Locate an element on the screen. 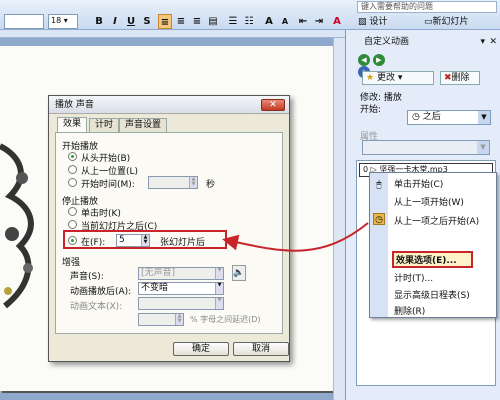  from-last-position-label: 从上一位置(L) is located at coordinates (110, 172).